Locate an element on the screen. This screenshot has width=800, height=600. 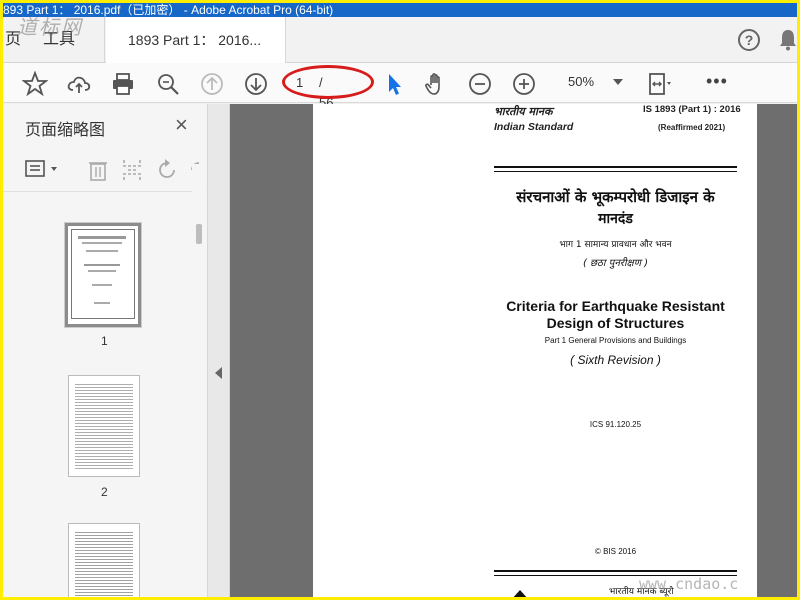
highlight-annotation is located at coordinates (328, 82).